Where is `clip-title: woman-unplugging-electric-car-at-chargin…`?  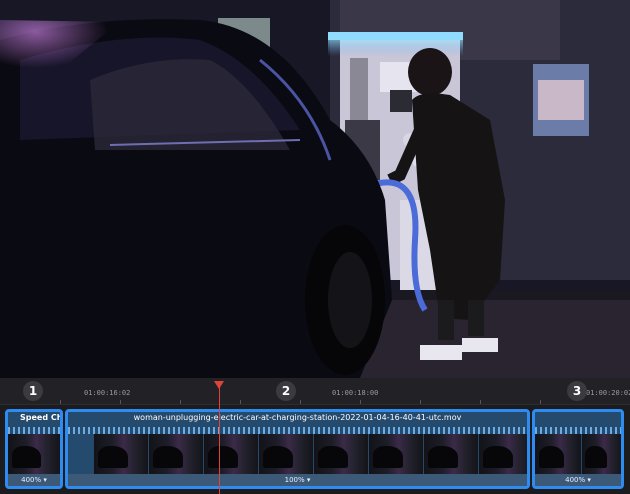 clip-title: woman-unplugging-electric-car-at-chargin… is located at coordinates (297, 417).